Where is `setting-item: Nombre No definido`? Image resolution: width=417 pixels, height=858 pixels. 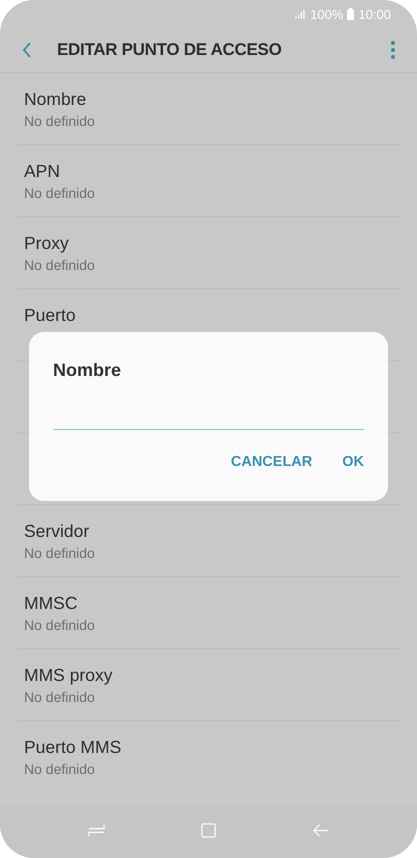
setting-item: Nombre No definido is located at coordinates (208, 109).